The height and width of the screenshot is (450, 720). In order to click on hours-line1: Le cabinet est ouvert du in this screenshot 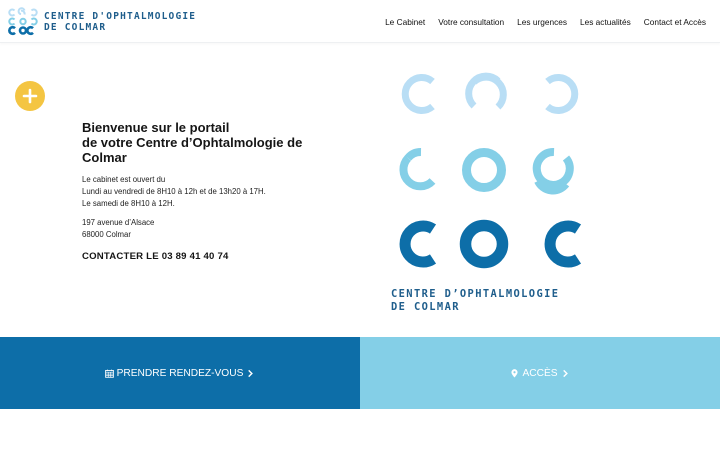, I will do `click(124, 179)`.